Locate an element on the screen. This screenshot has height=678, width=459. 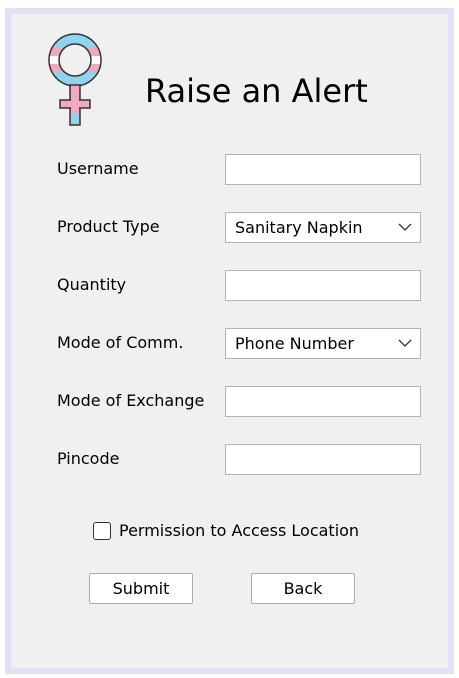
mode-of-comm-label: Mode of Comm. is located at coordinates (120, 342).